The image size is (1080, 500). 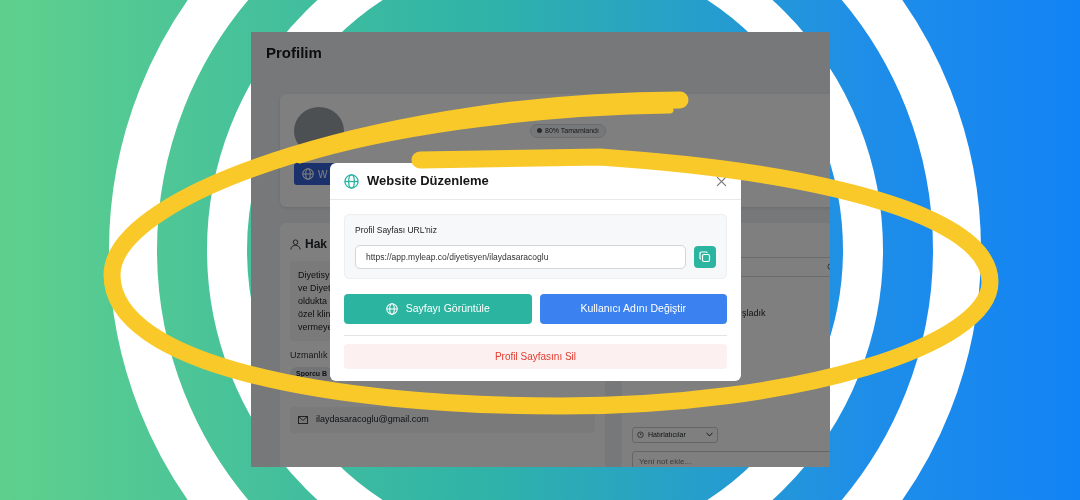 What do you see at coordinates (294, 53) in the screenshot?
I see `page-title: Profilim` at bounding box center [294, 53].